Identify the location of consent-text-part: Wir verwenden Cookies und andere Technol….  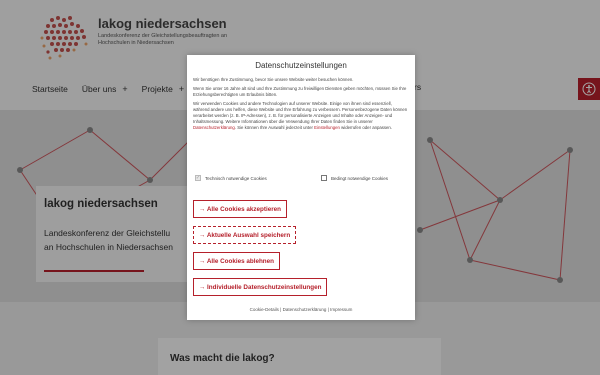
(300, 112).